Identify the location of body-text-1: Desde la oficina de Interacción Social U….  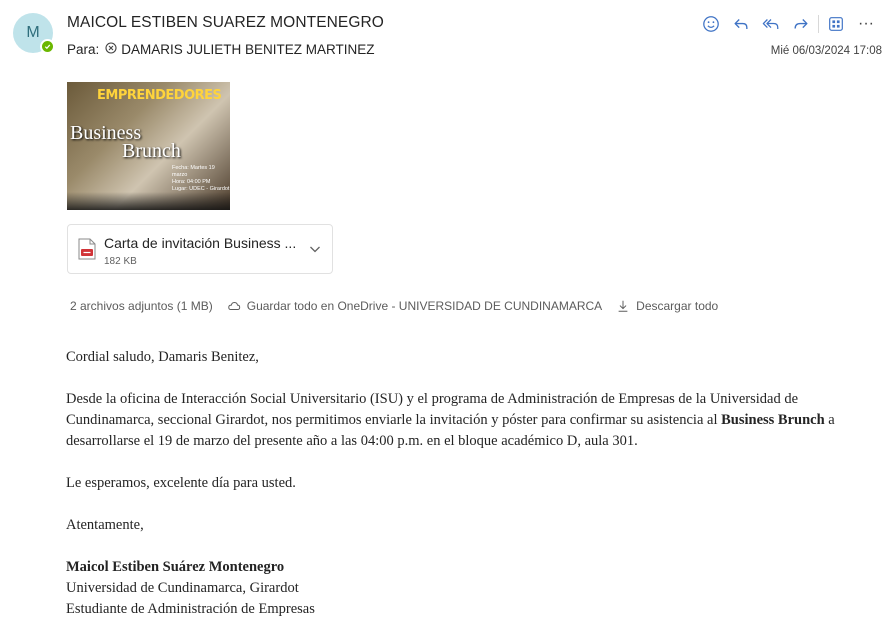
(432, 409).